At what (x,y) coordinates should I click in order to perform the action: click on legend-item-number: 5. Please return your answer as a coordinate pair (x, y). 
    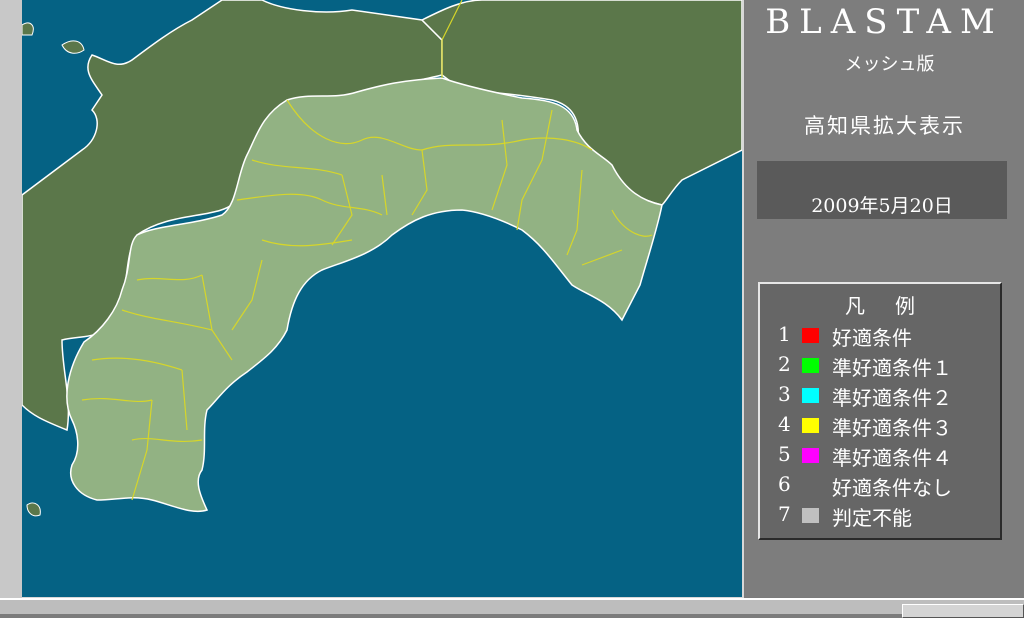
    Looking at the image, I should click on (784, 454).